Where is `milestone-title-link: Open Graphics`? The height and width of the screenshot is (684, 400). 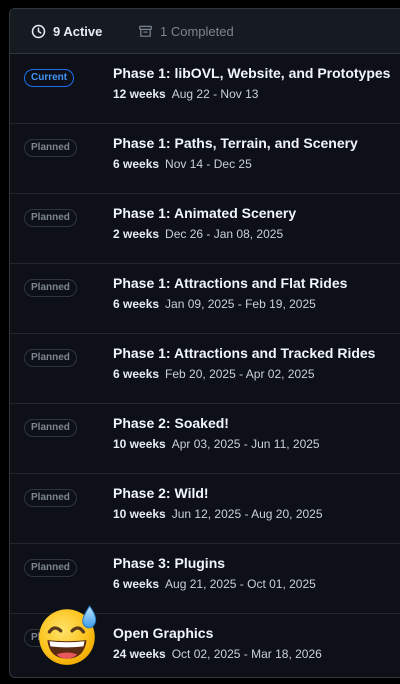
milestone-title-link: Open Graphics is located at coordinates (163, 633).